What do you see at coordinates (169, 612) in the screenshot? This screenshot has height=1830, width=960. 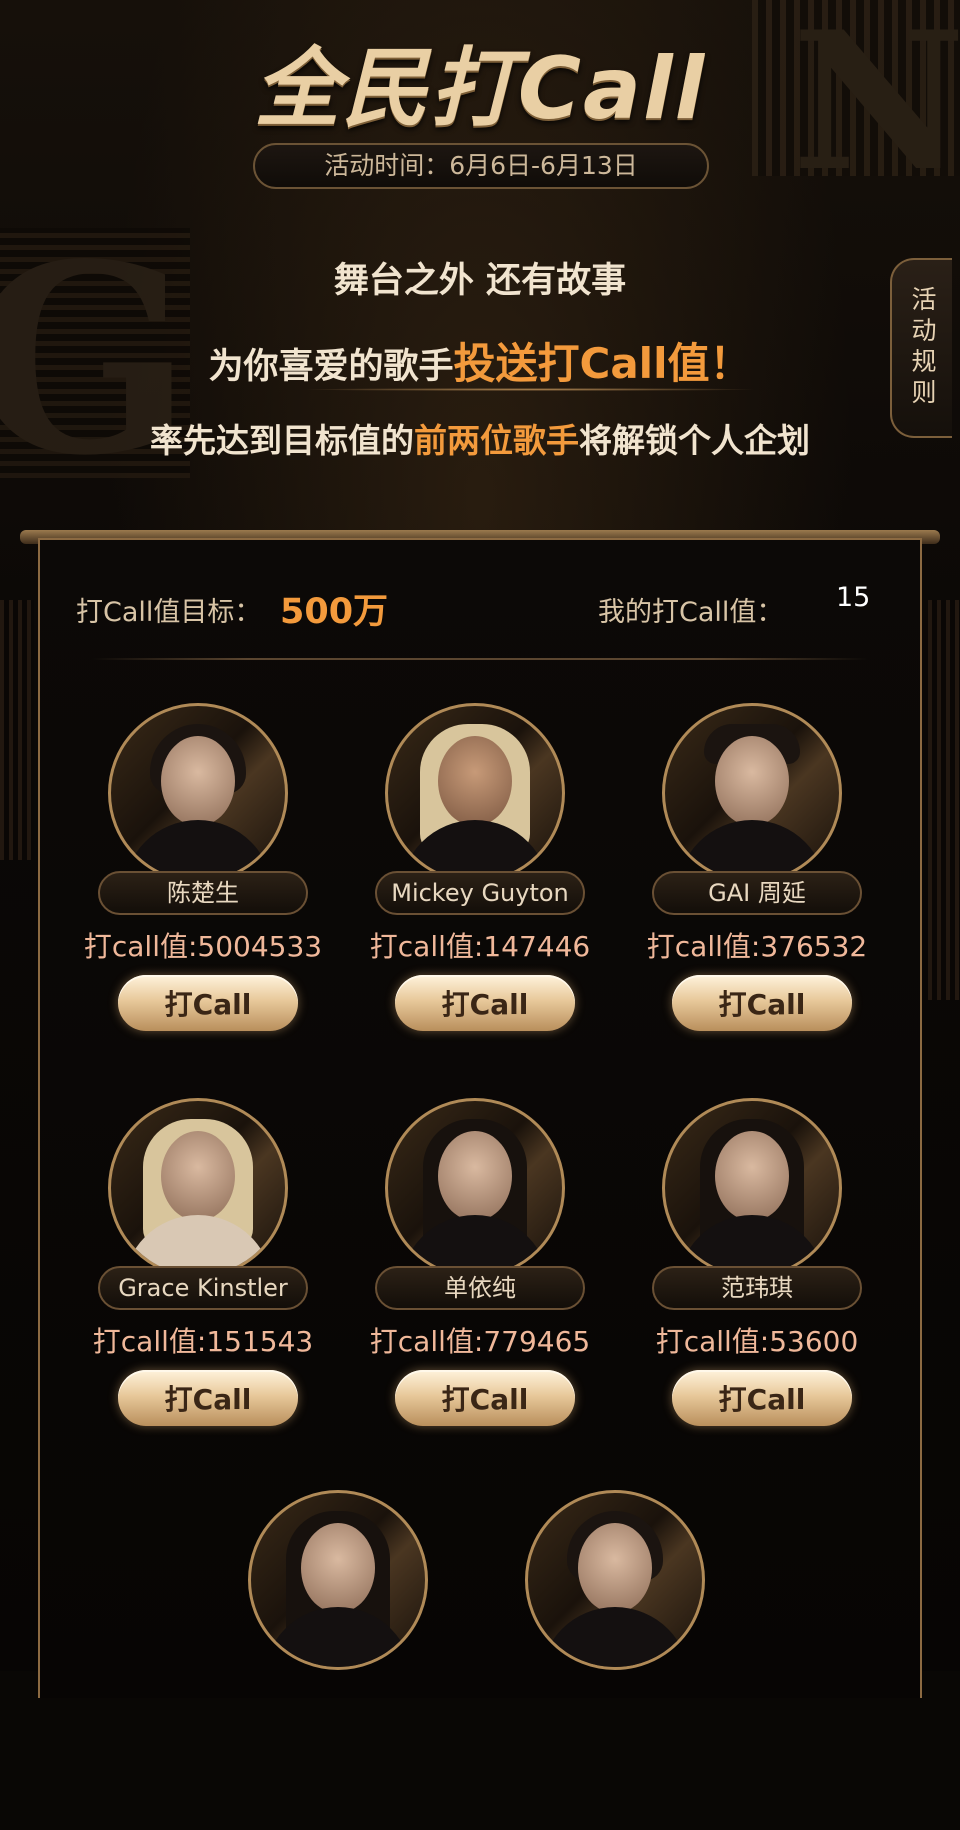 I see `goal-label: 打Call值目标：` at bounding box center [169, 612].